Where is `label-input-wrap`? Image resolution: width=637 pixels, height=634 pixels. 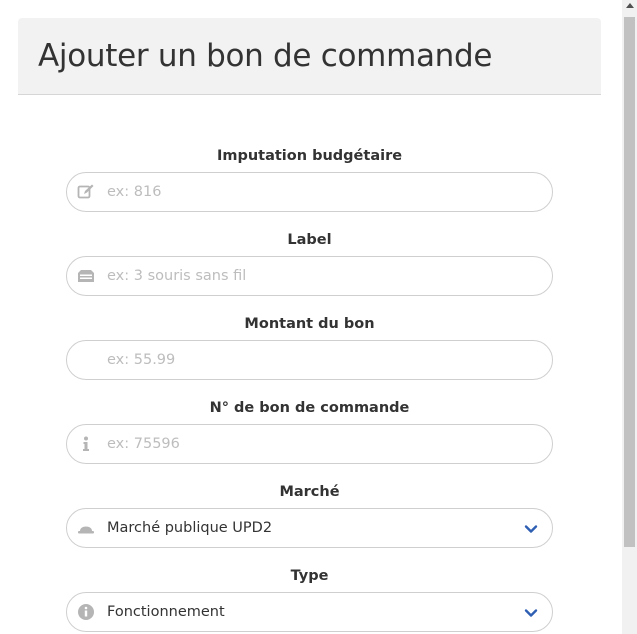
label-input-wrap is located at coordinates (309, 276).